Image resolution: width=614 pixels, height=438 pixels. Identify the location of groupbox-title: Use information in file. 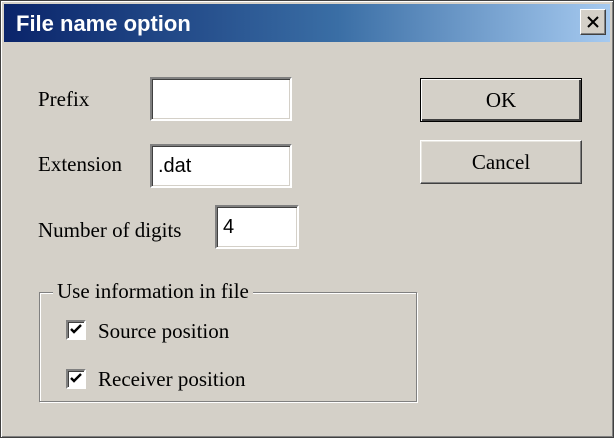
(153, 291).